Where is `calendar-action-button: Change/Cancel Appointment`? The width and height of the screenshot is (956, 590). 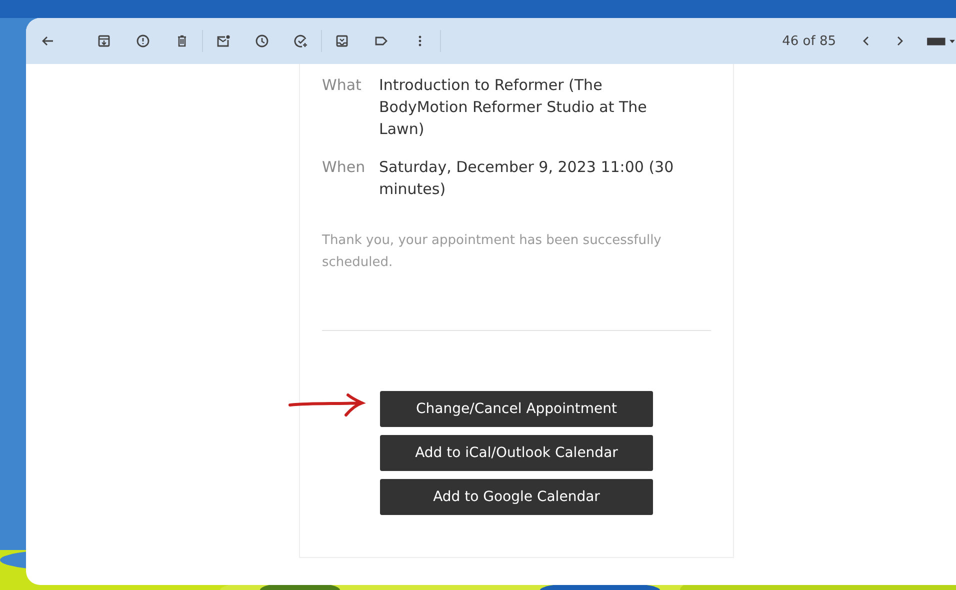
calendar-action-button: Change/Cancel Appointment is located at coordinates (516, 409).